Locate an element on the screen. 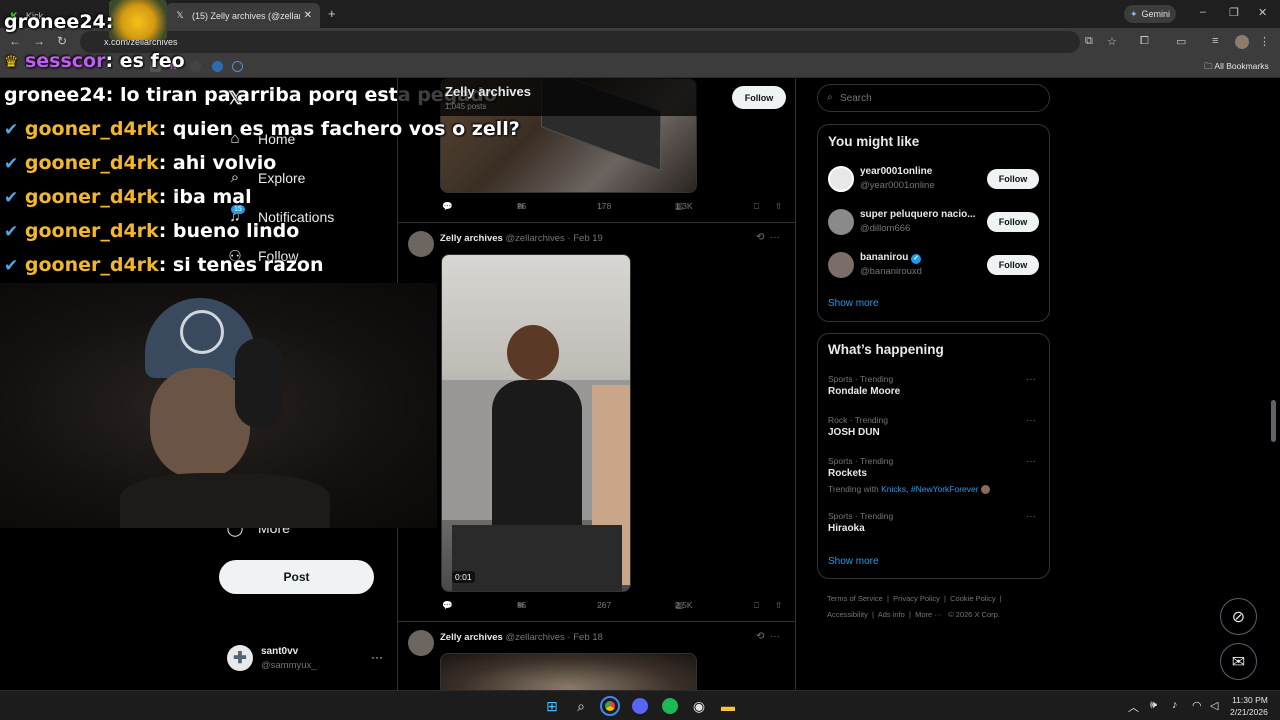 This screenshot has height=720, width=1280. messages-icon: ✉ is located at coordinates (1238, 661).